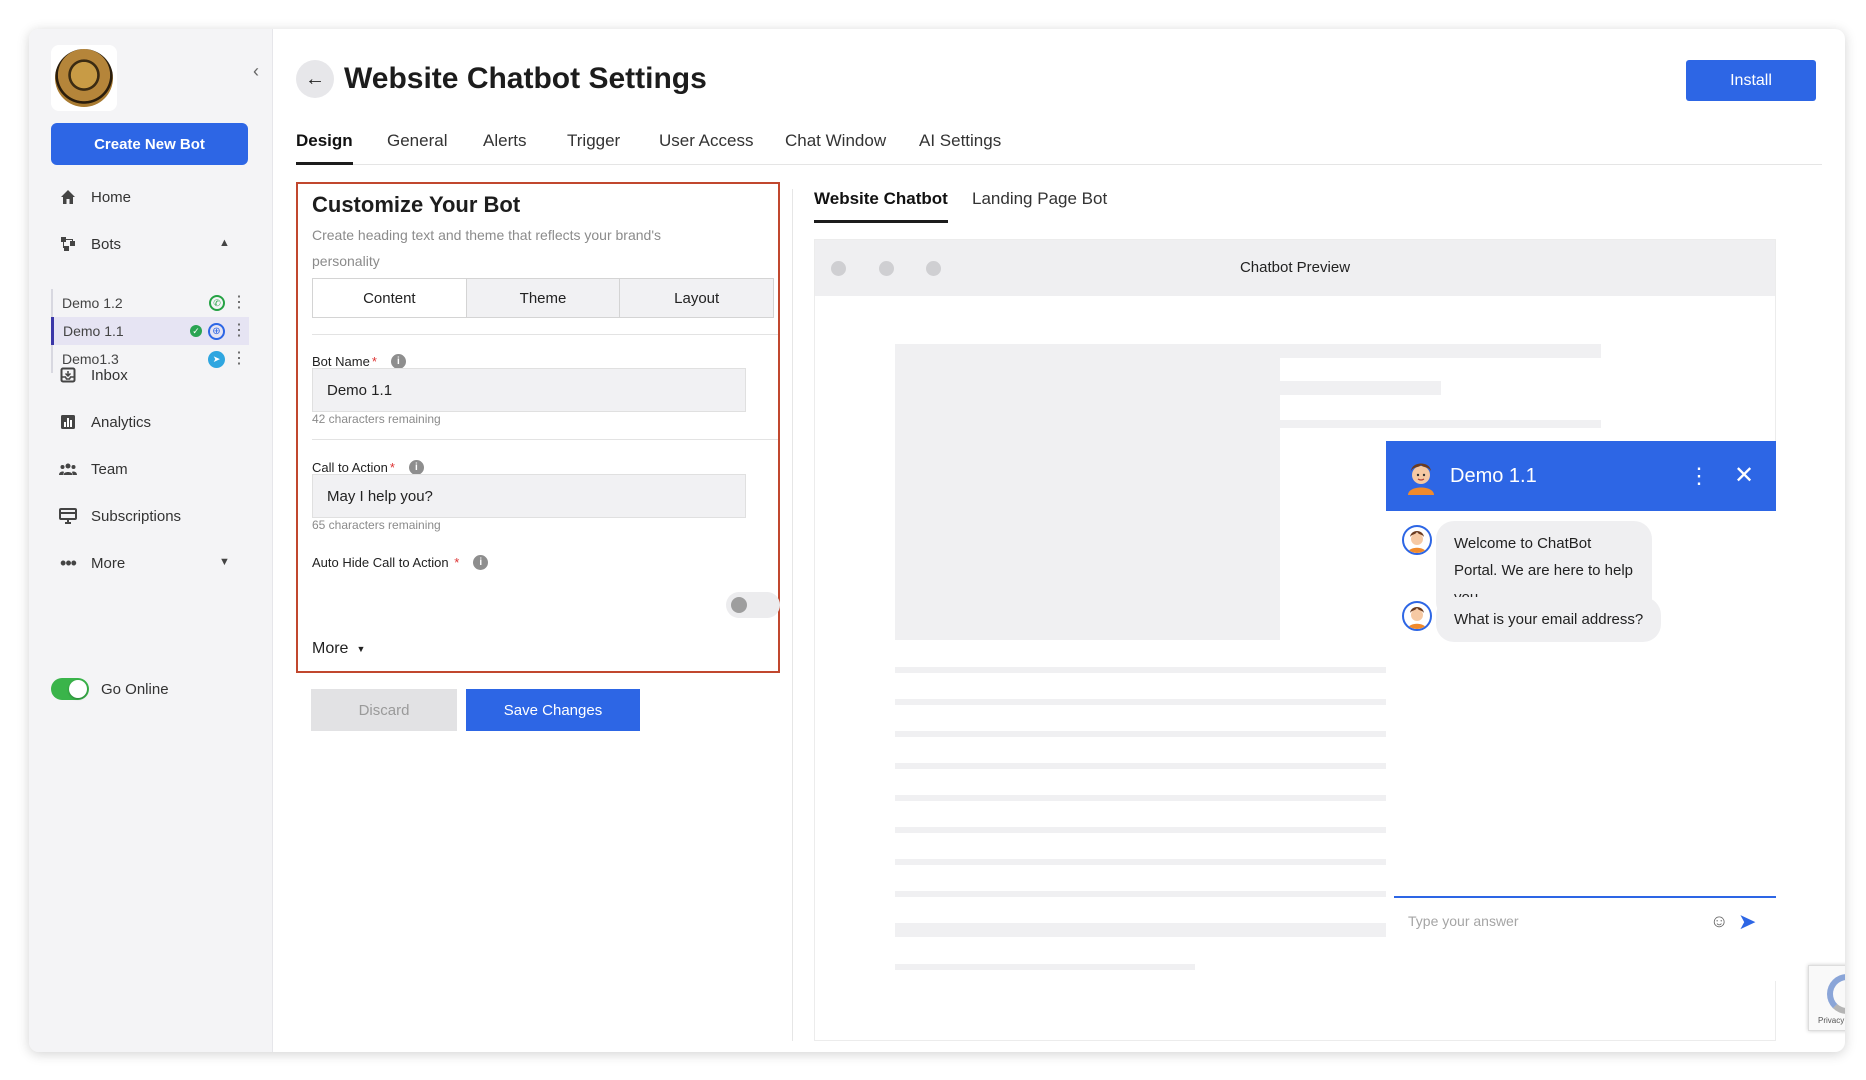  I want to click on caret-down-icon: ▼, so click(361, 649).